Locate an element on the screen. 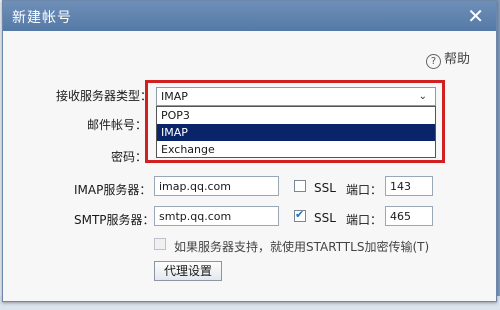 The width and height of the screenshot is (500, 310). smtp-ssl-label: SSL is located at coordinates (325, 218).